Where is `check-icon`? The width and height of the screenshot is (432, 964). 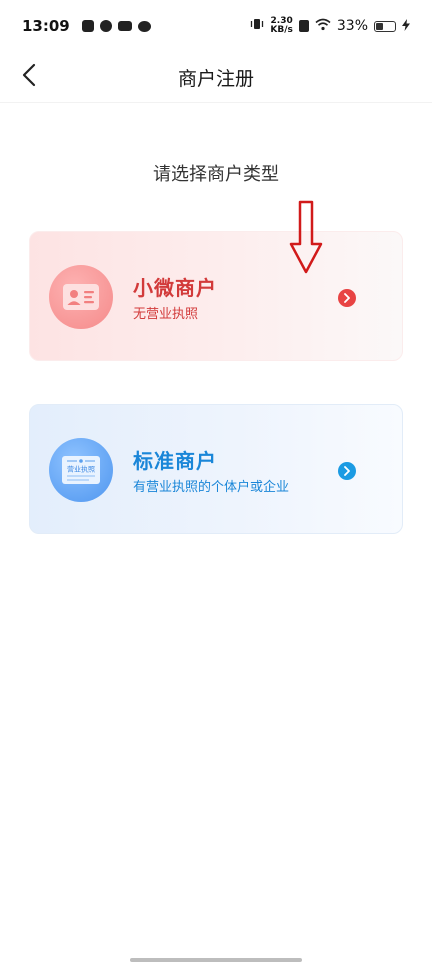
check-icon is located at coordinates (105, 26).